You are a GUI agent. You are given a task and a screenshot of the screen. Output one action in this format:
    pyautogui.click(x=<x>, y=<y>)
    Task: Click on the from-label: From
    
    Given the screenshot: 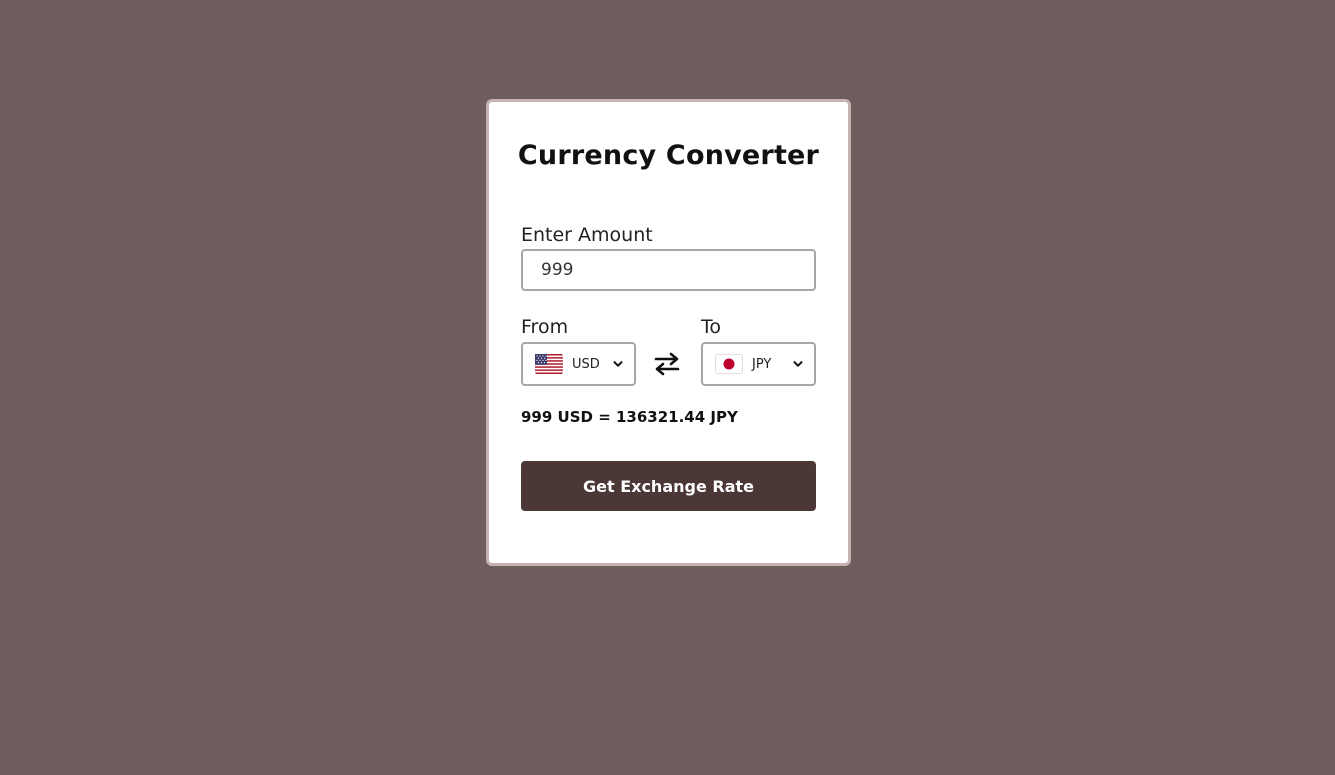 What is the action you would take?
    pyautogui.click(x=545, y=327)
    